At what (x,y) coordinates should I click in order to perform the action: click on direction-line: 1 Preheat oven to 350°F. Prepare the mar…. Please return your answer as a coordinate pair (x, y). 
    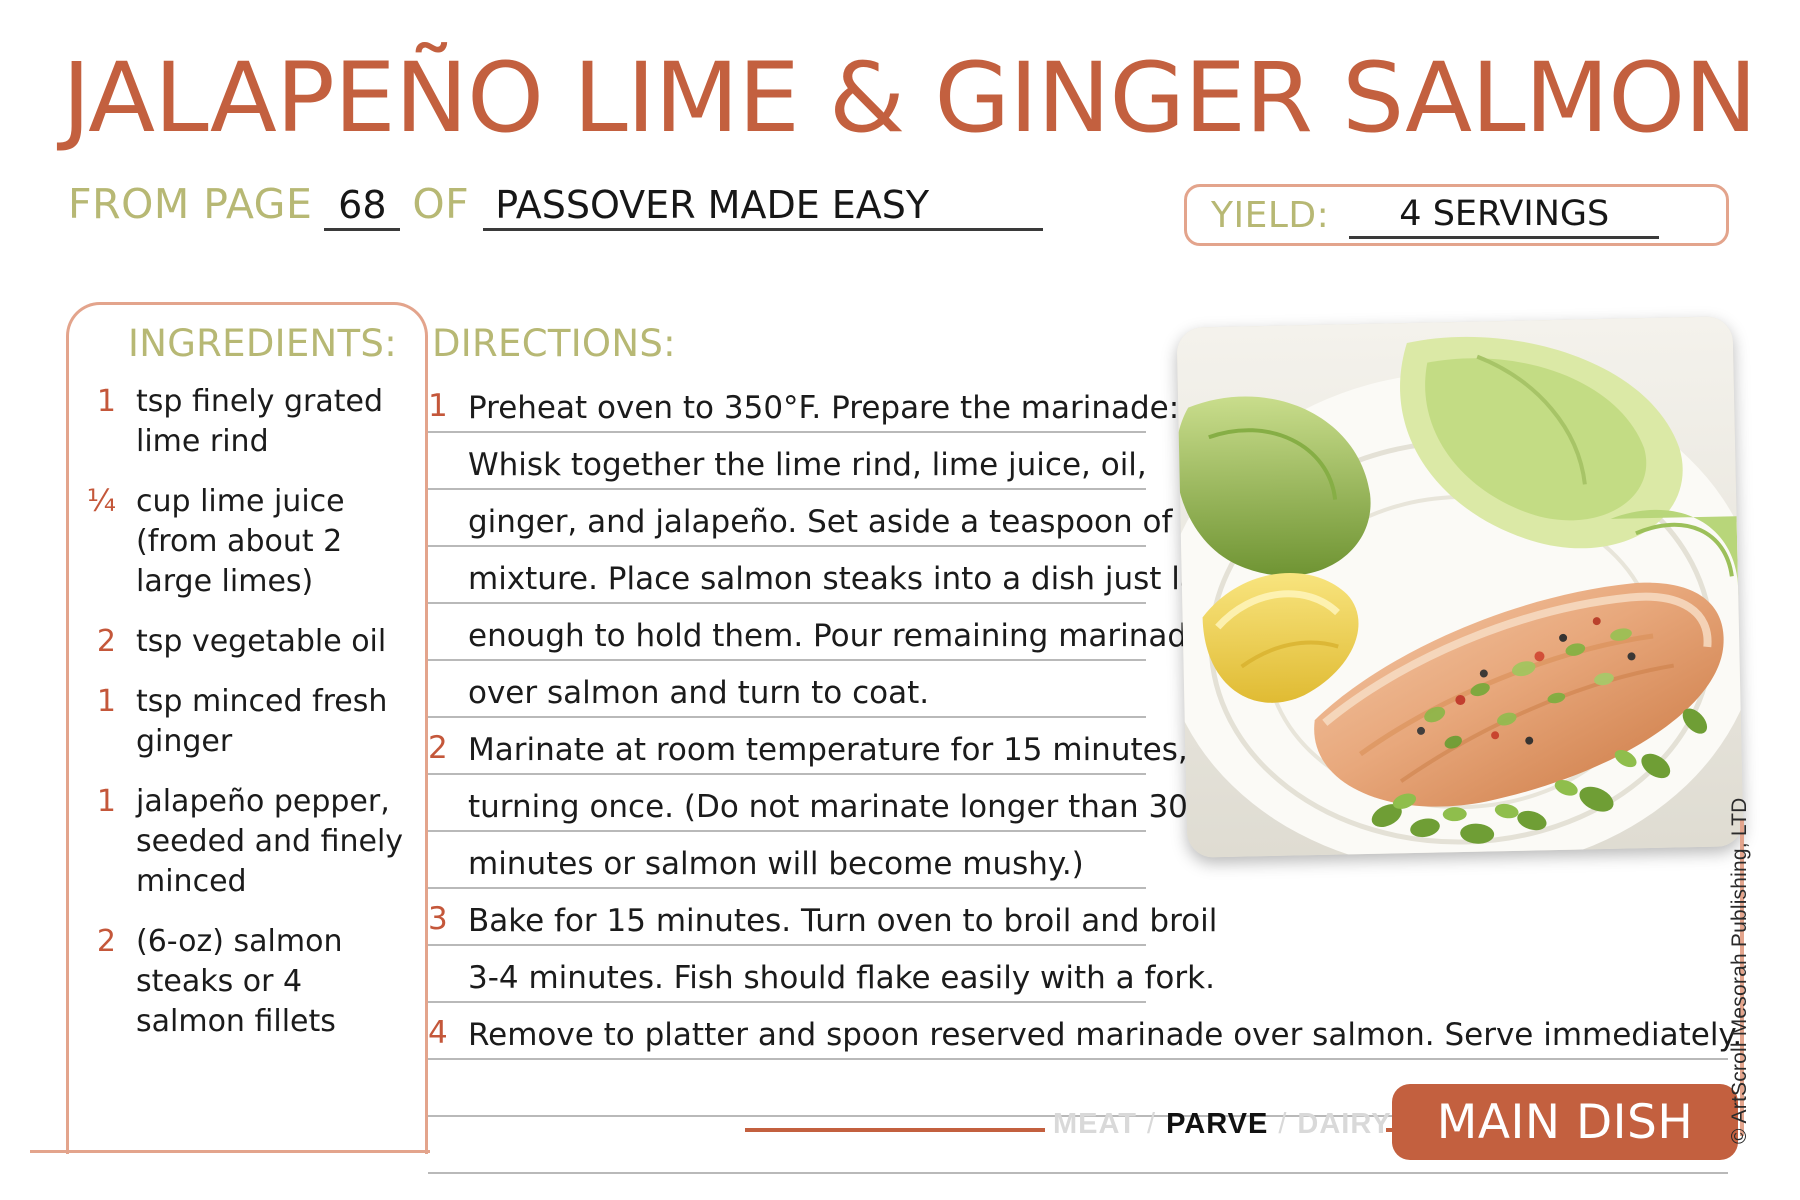
    Looking at the image, I should click on (803, 404).